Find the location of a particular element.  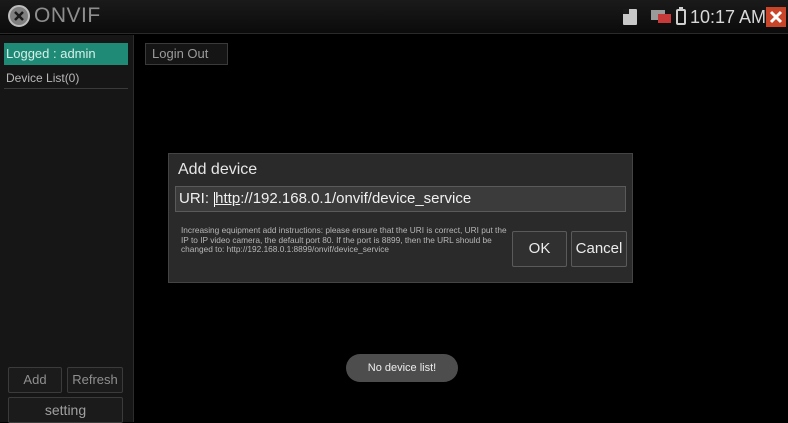

ok-button: OK is located at coordinates (539, 249).